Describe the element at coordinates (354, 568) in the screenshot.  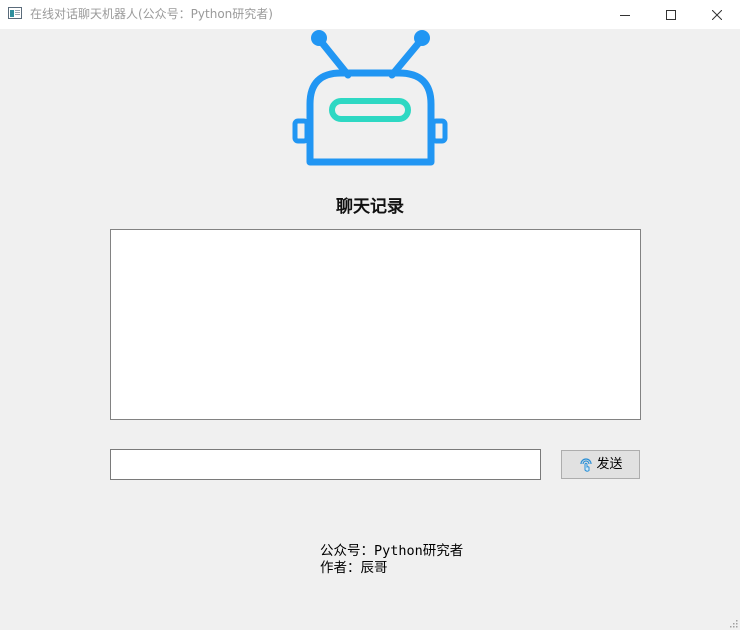
I see `author-line: 作者：辰哥` at that location.